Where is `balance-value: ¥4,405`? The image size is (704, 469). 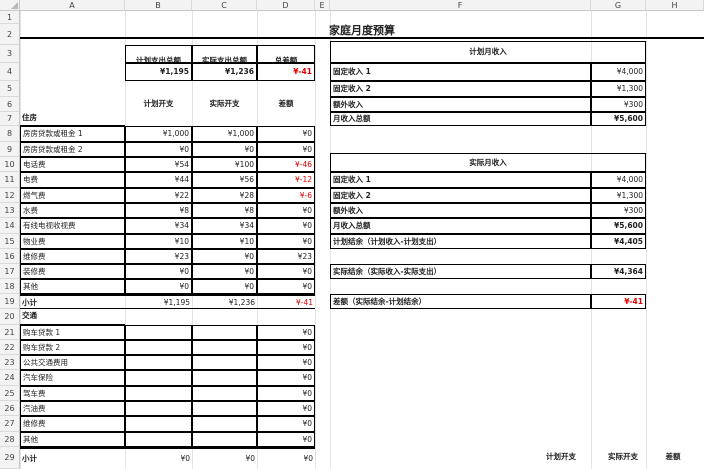
balance-value: ¥4,405 is located at coordinates (618, 241).